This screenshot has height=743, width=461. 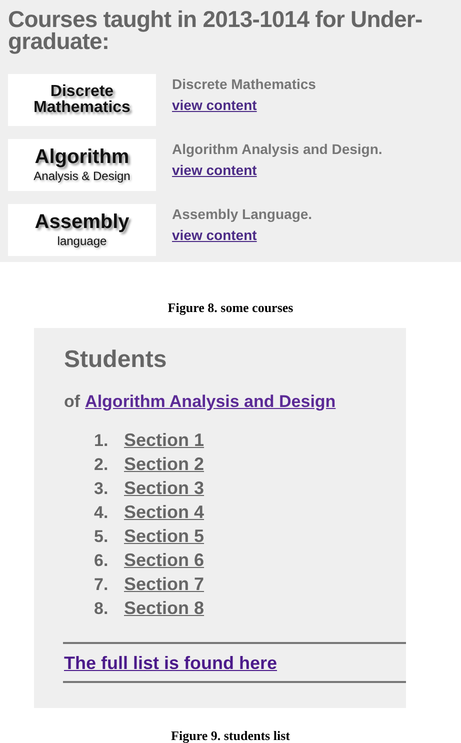 What do you see at coordinates (164, 584) in the screenshot?
I see `section-link: Section 7` at bounding box center [164, 584].